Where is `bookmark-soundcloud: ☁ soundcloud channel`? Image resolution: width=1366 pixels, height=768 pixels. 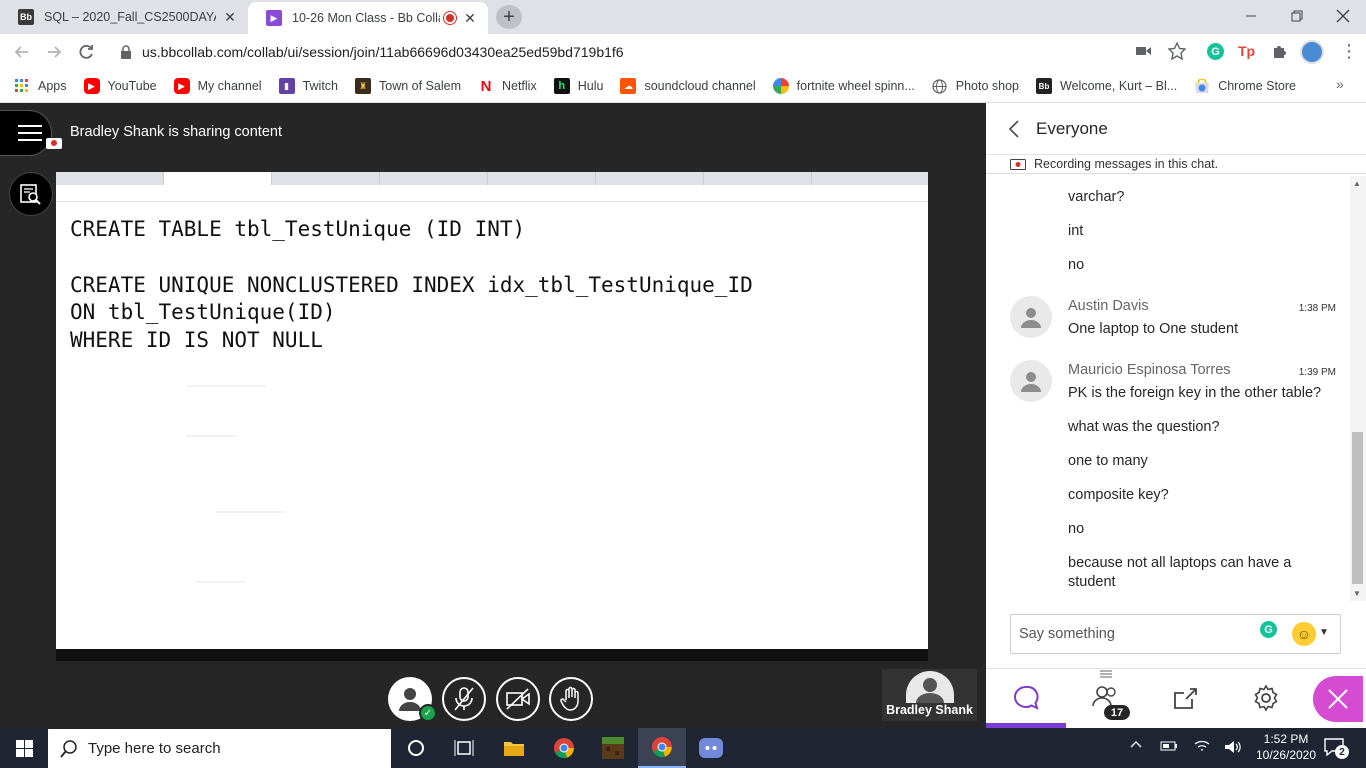
bookmark-soundcloud: ☁ soundcloud channel is located at coordinates (688, 86).